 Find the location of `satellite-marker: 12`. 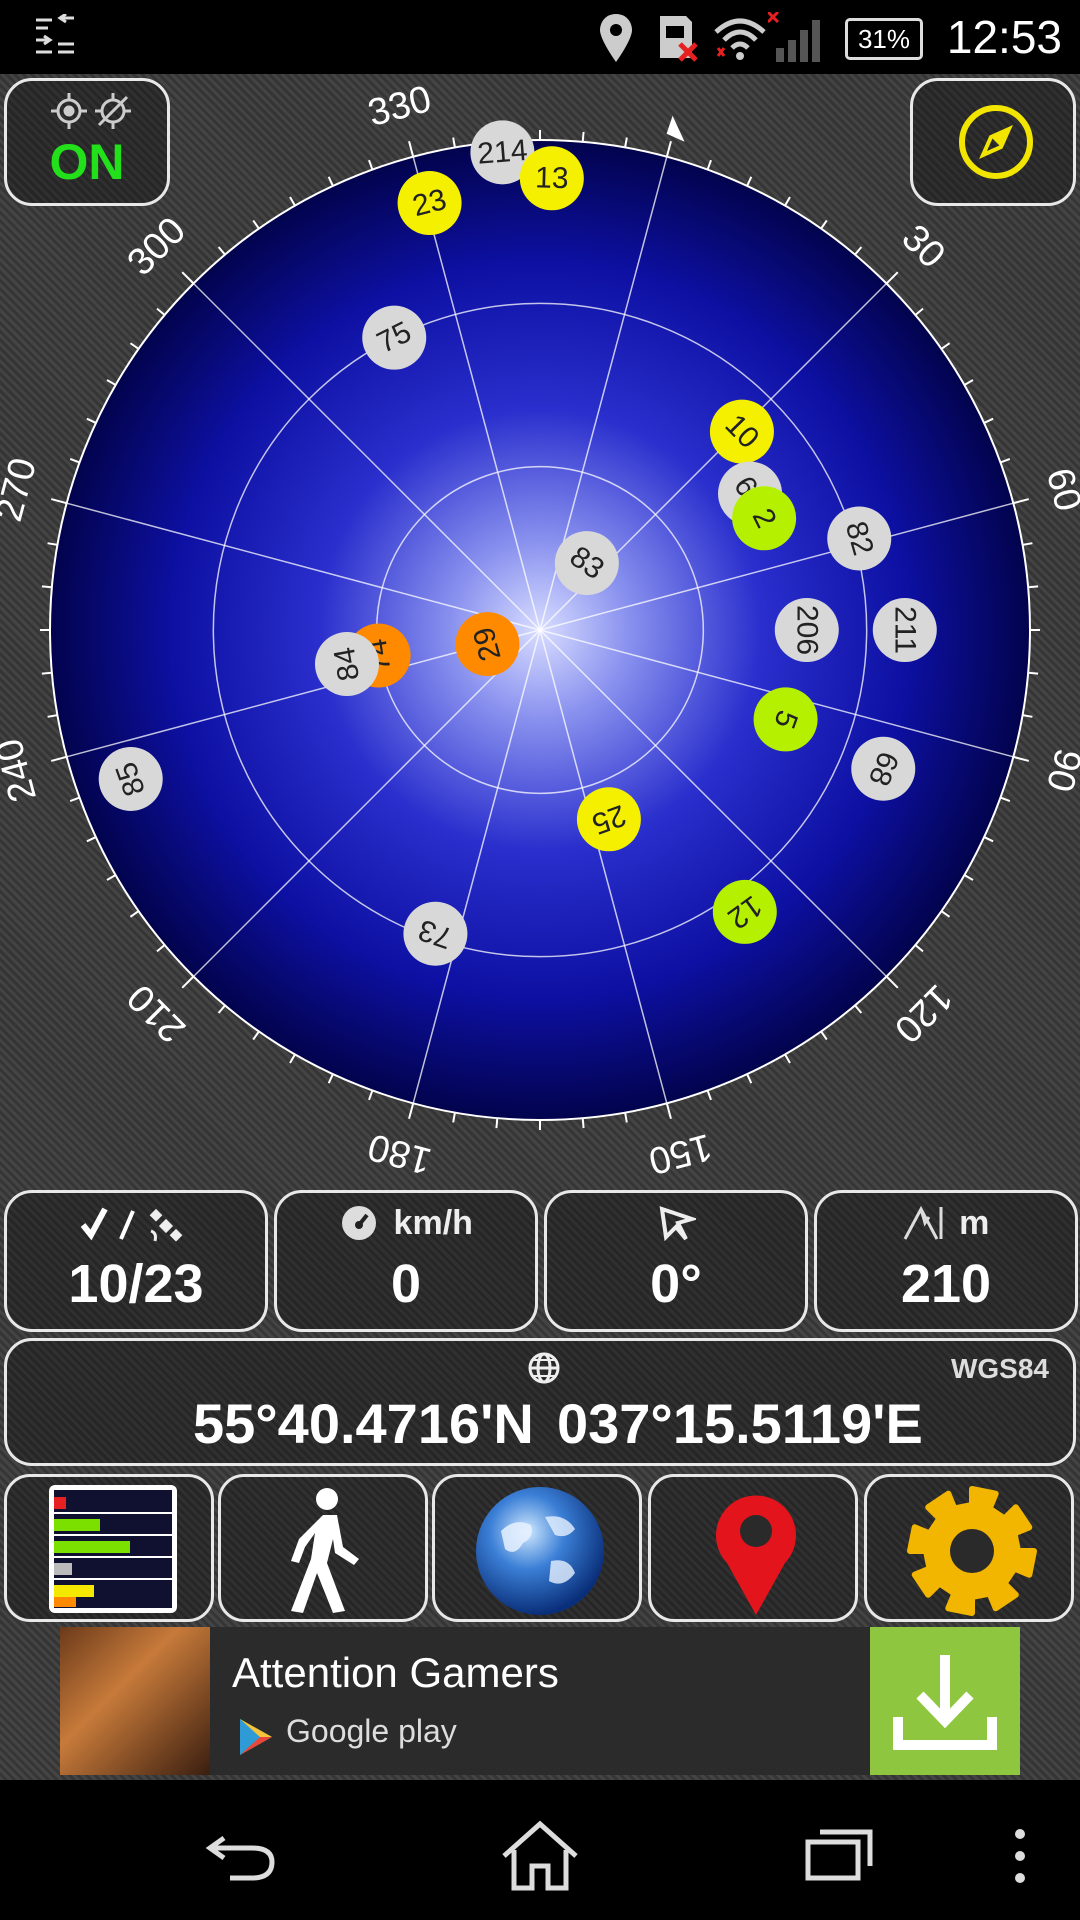

satellite-marker: 12 is located at coordinates (744, 911).